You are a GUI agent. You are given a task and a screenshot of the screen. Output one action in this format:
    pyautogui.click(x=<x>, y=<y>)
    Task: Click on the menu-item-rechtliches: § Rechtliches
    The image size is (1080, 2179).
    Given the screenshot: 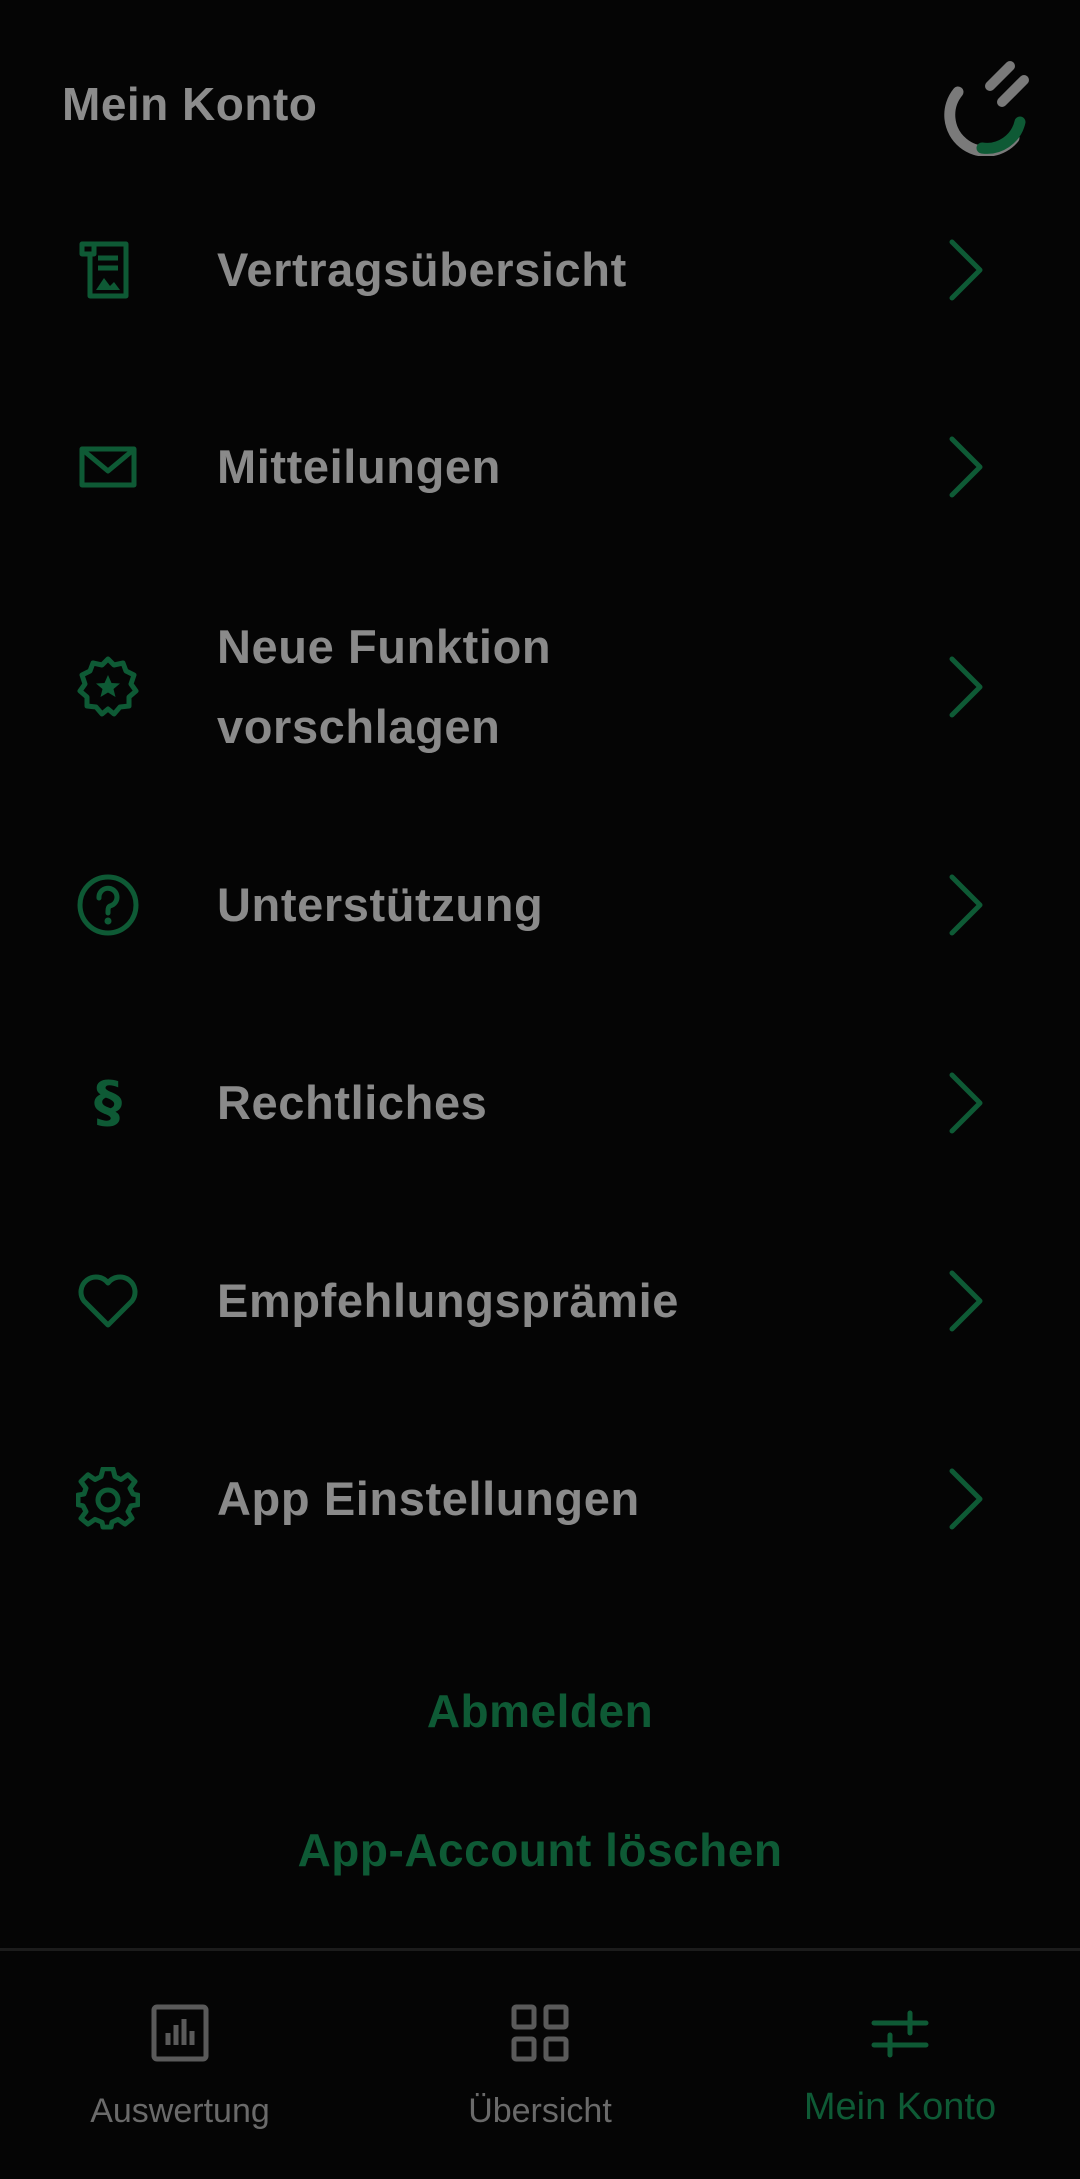 What is the action you would take?
    pyautogui.click(x=540, y=1103)
    